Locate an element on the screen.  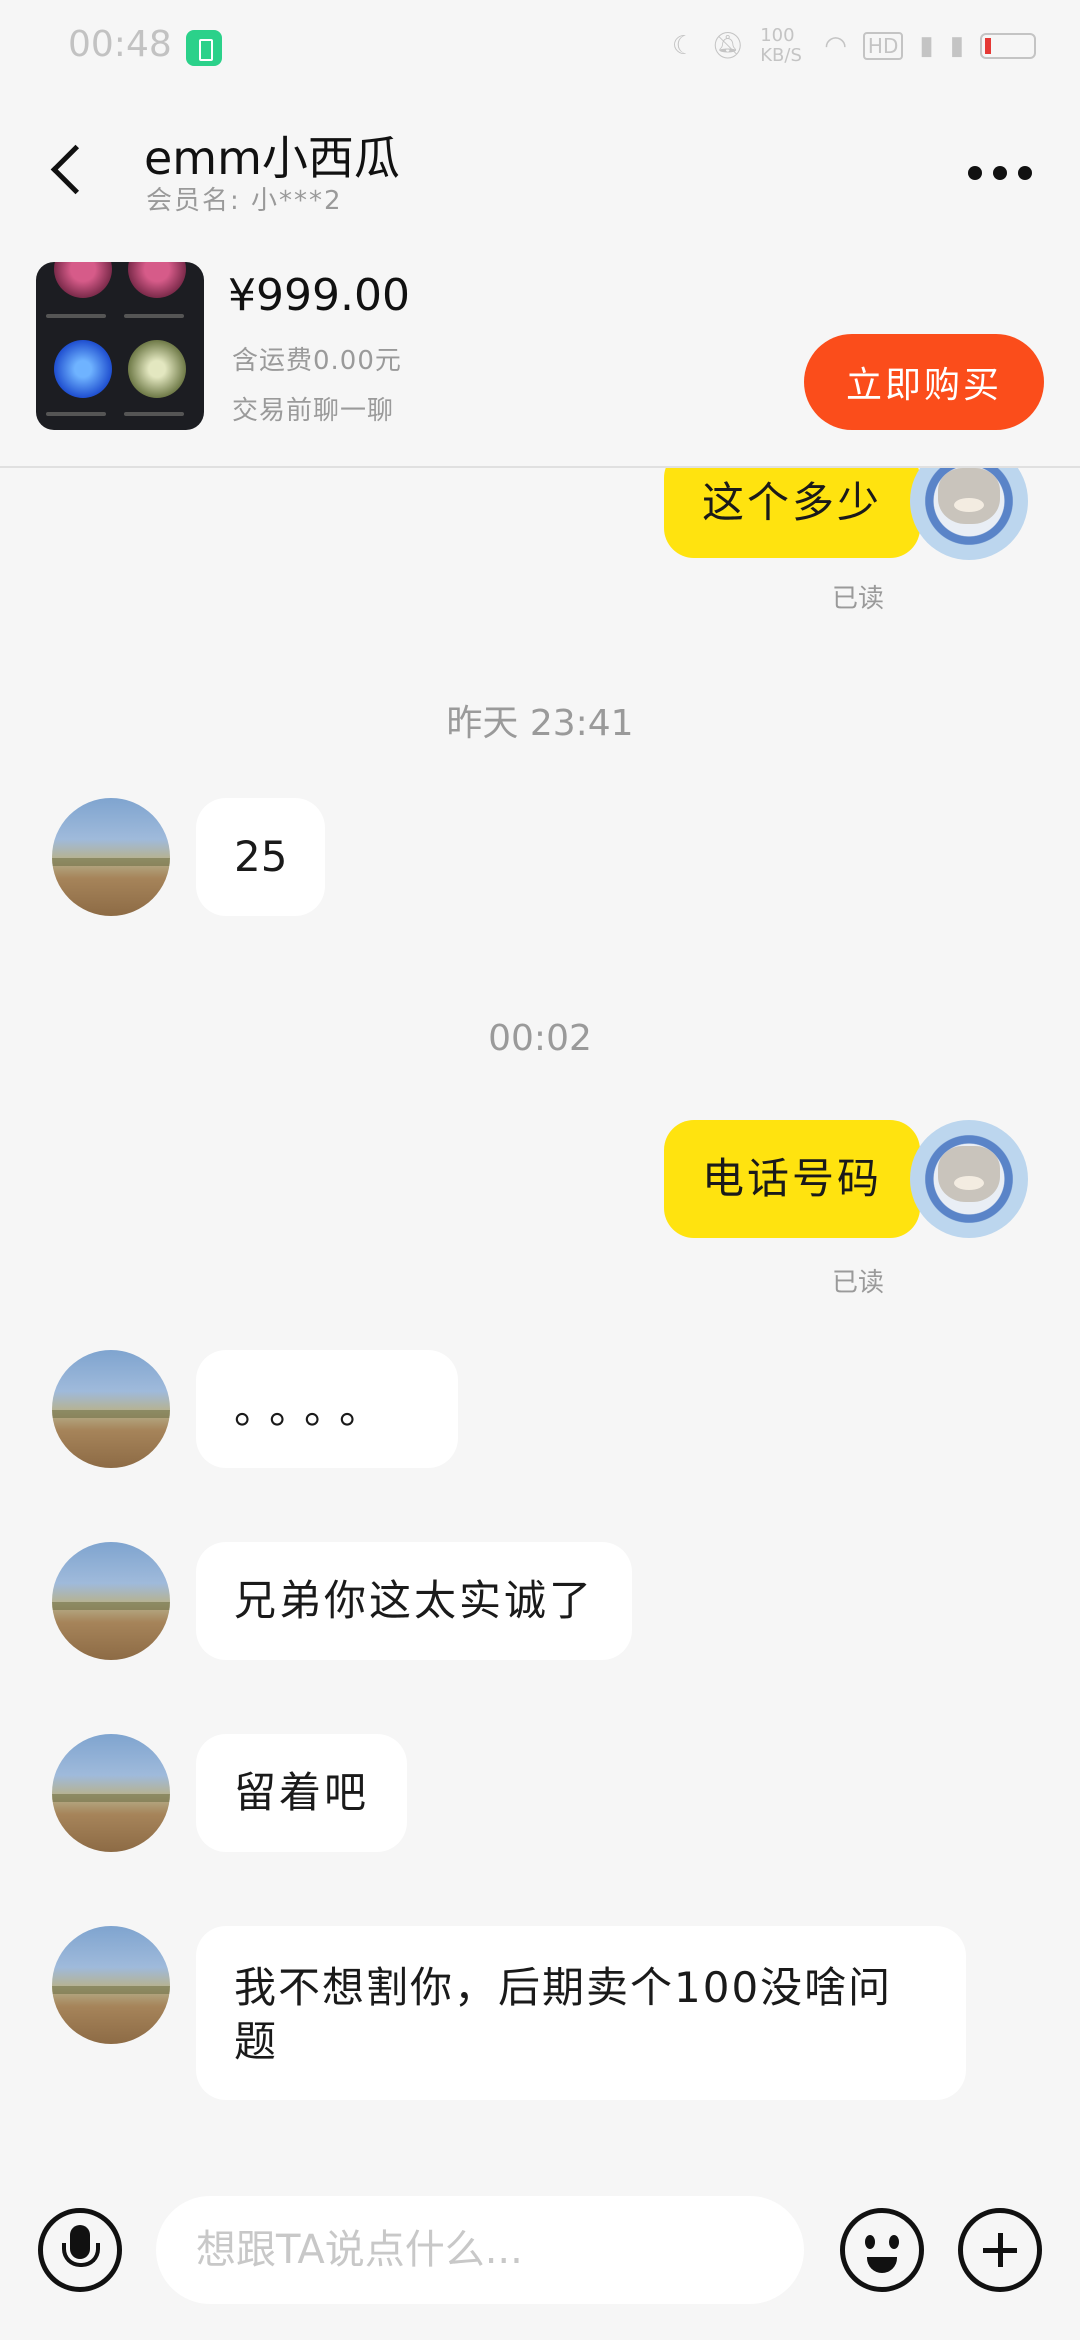
status-indicators: ☾ 🔕︎ 100 KB/S ◠ HD ▮ ▮ is located at coordinates (854, 46).